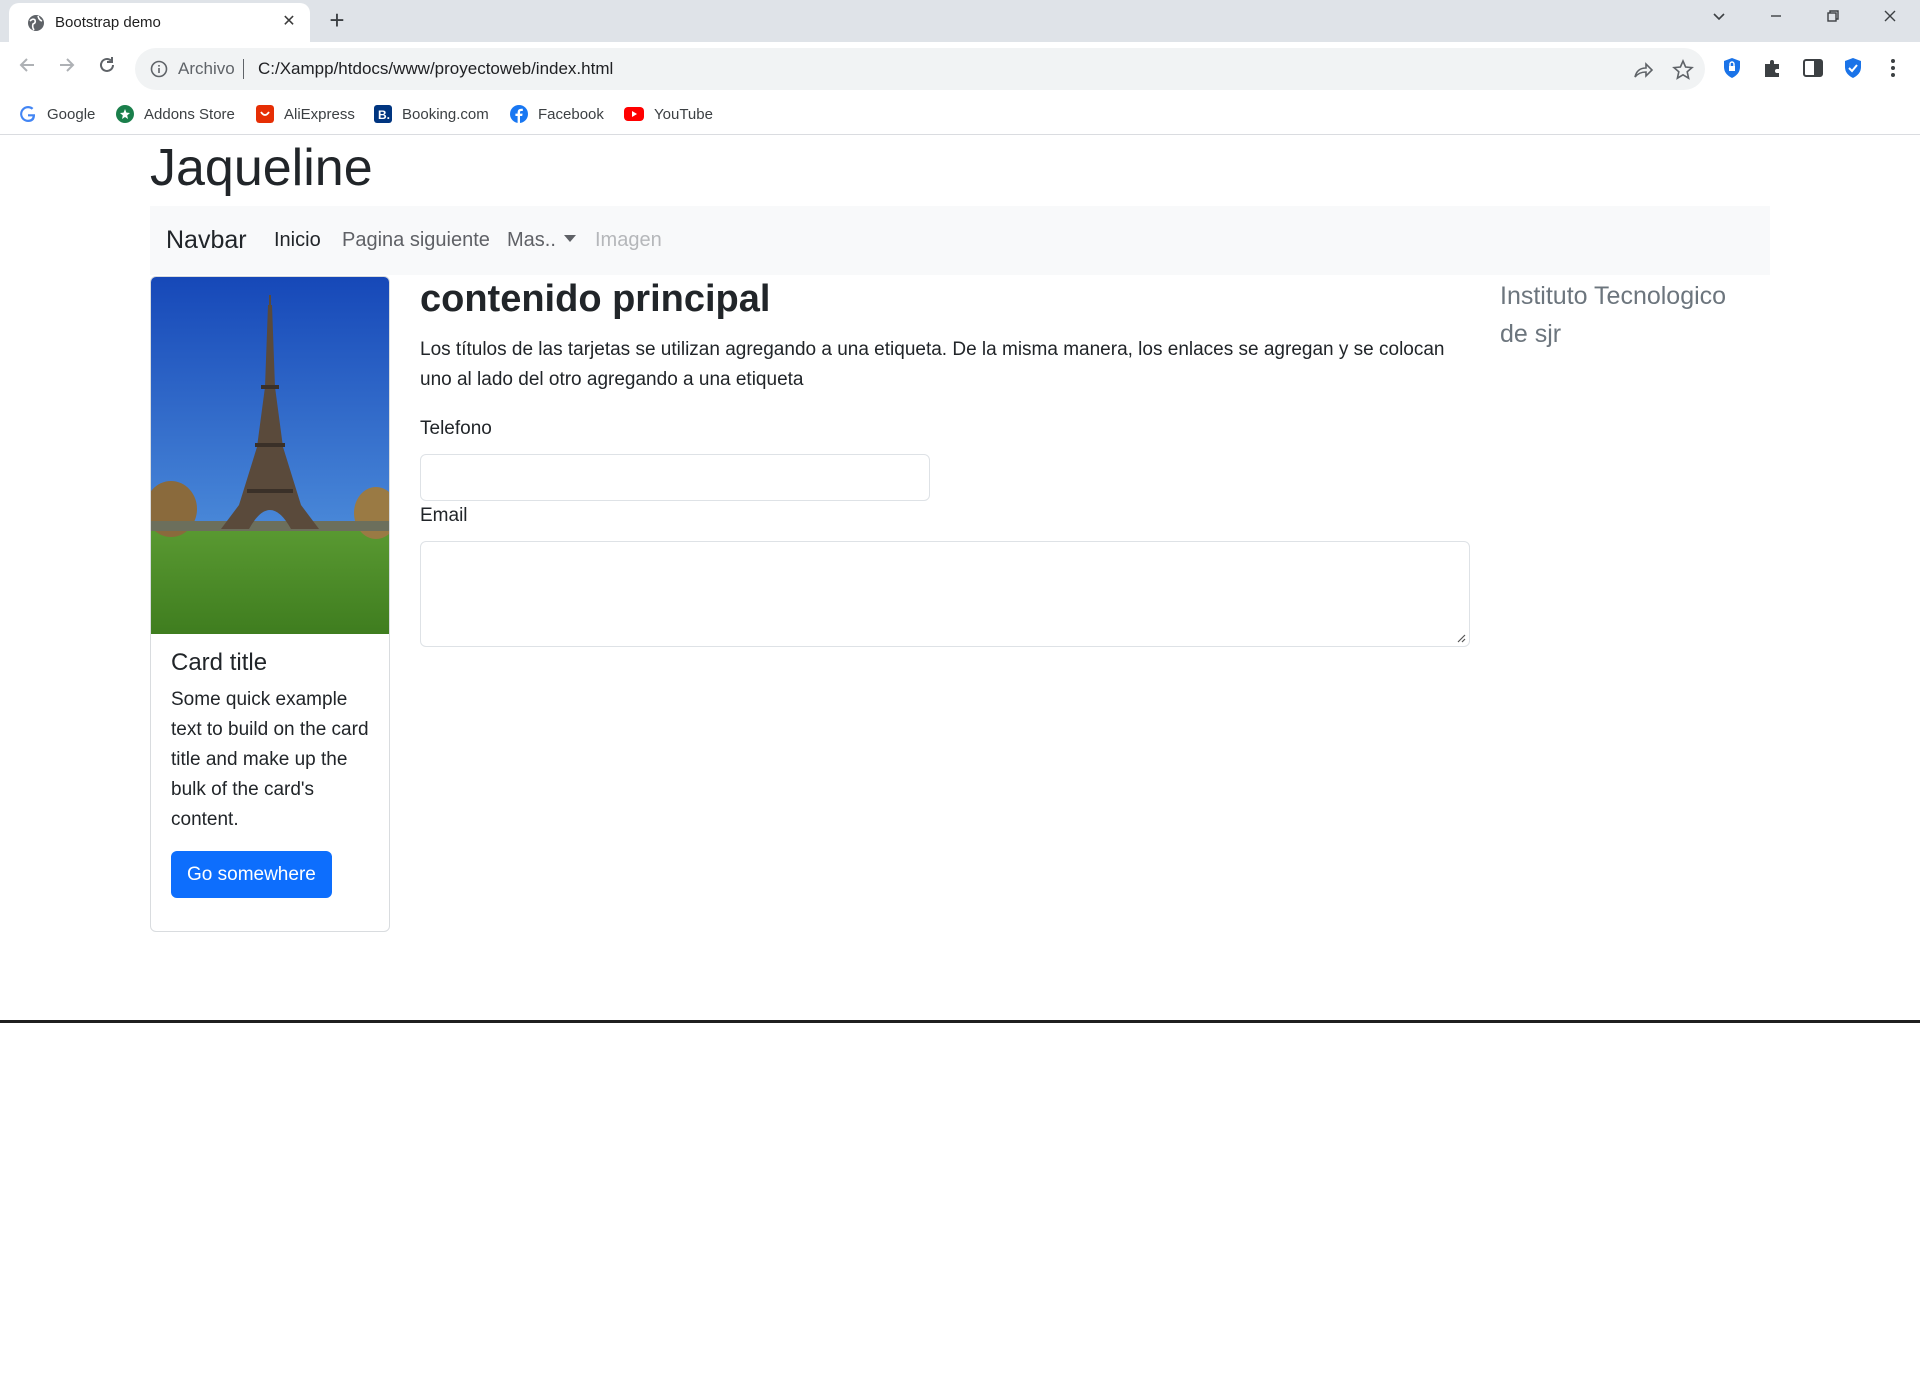 This screenshot has width=1920, height=1384. I want to click on info-icon, so click(159, 69).